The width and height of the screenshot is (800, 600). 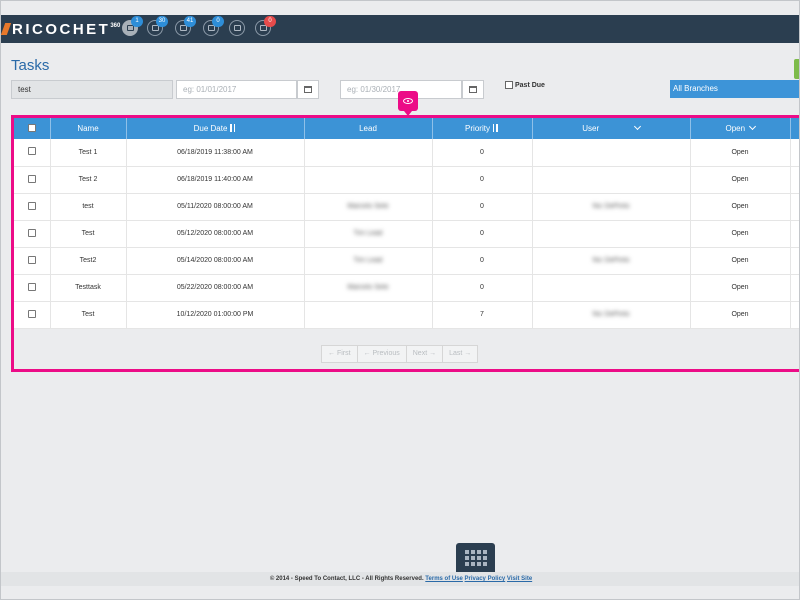 I want to click on preview-eye-button, so click(x=408, y=103).